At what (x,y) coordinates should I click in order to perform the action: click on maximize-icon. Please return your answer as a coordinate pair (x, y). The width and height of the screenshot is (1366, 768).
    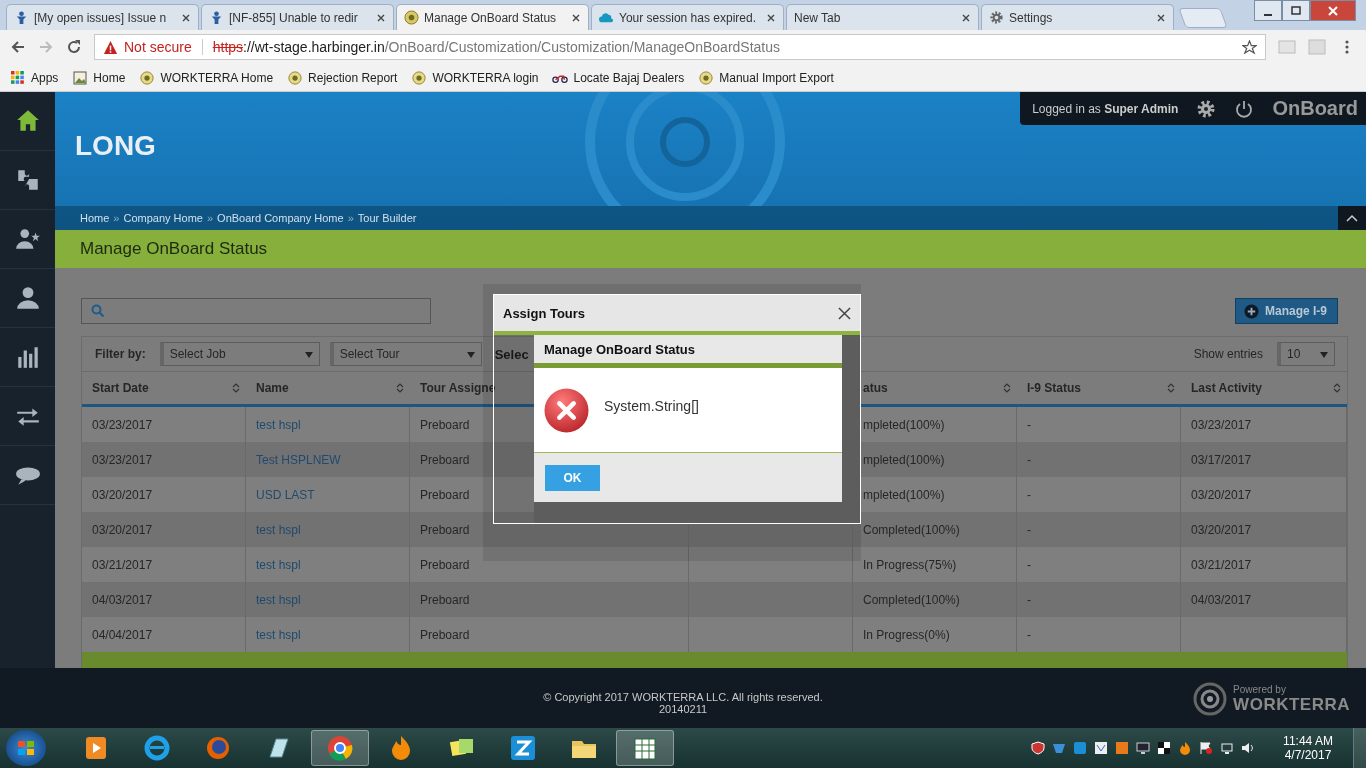
    Looking at the image, I should click on (1296, 10).